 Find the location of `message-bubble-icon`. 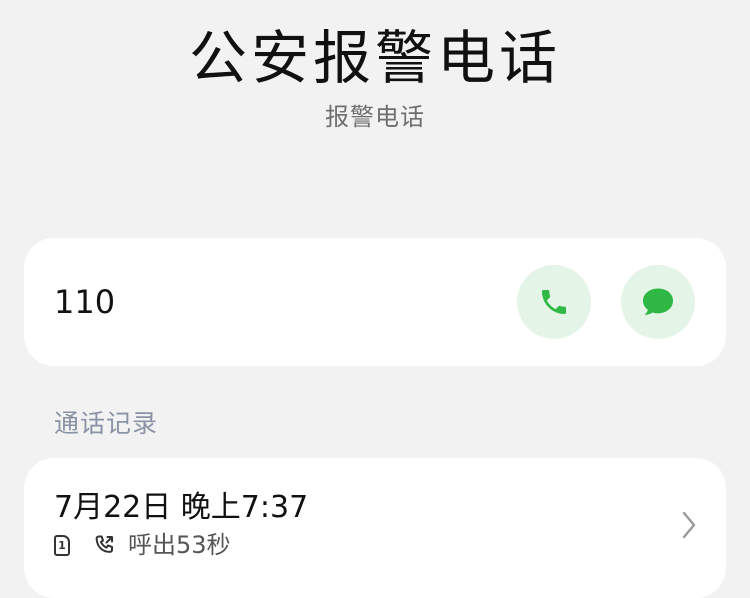

message-bubble-icon is located at coordinates (658, 301).